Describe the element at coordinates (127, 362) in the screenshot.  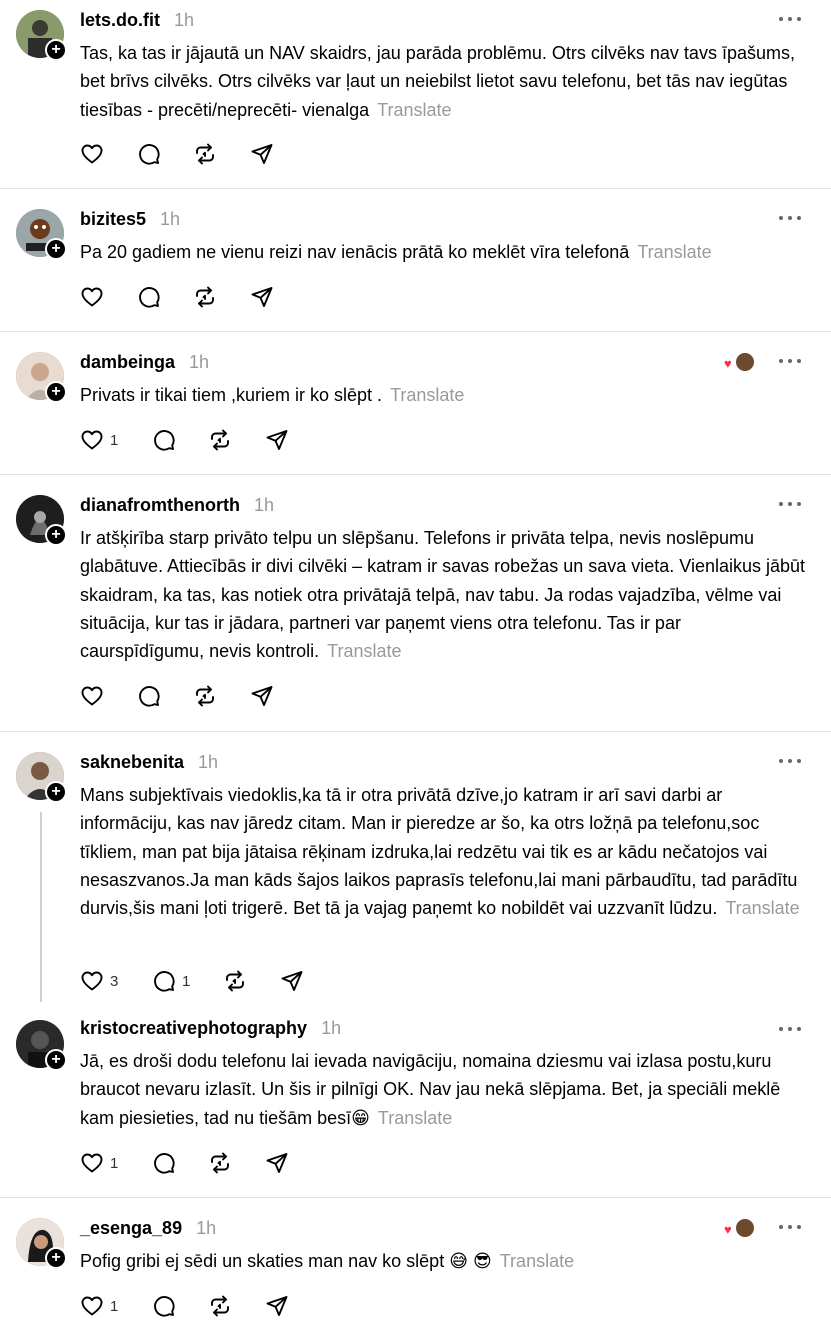
I see `username: dambeinga` at that location.